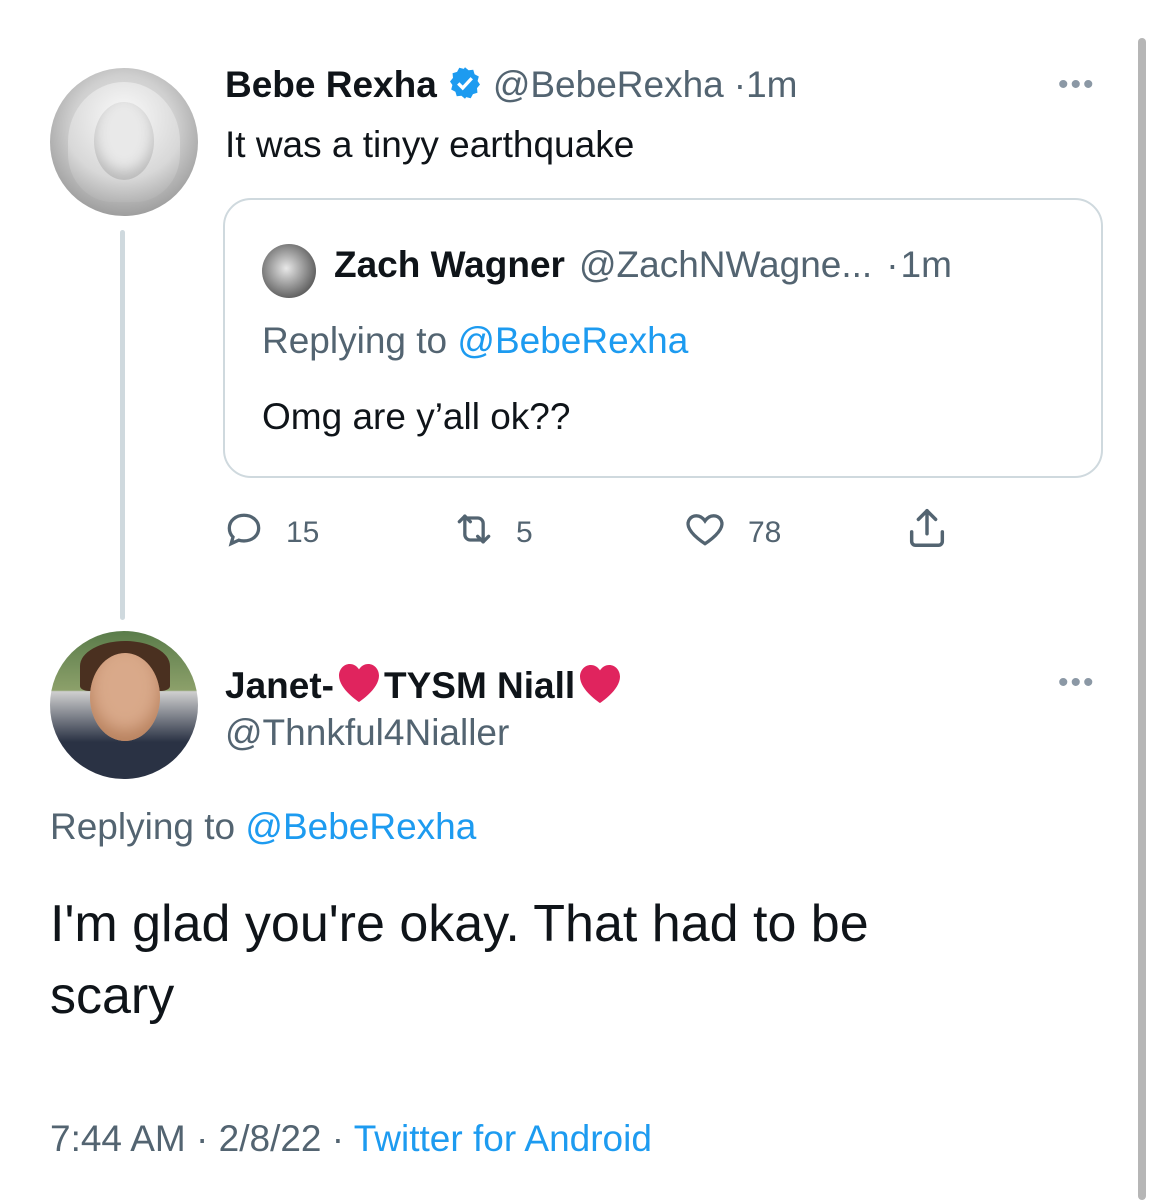 Image resolution: width=1154 pixels, height=1200 pixels. I want to click on scrollbar, so click(1142, 619).